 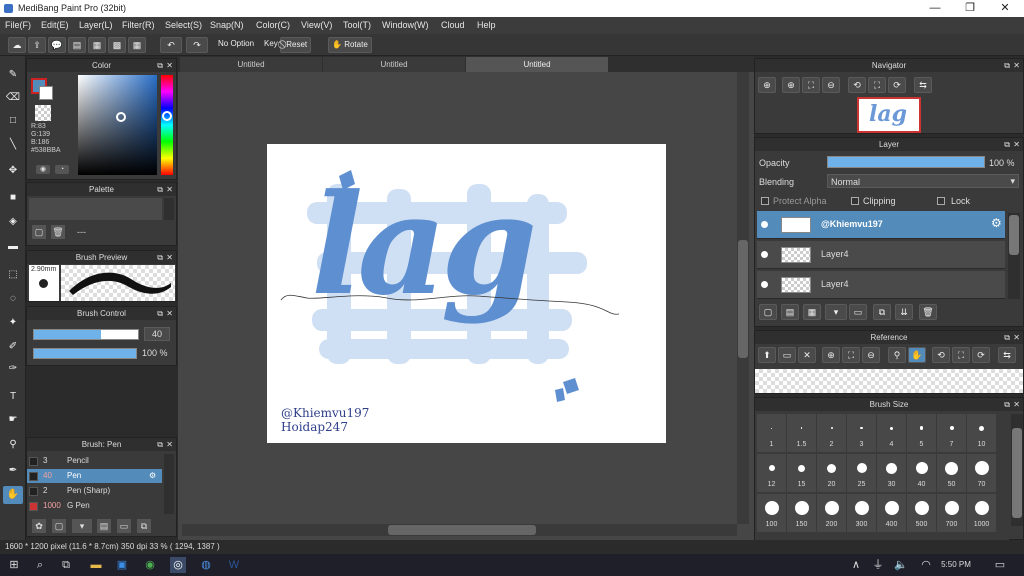 What do you see at coordinates (878, 565) in the screenshot?
I see `network-icon: ⏚` at bounding box center [878, 565].